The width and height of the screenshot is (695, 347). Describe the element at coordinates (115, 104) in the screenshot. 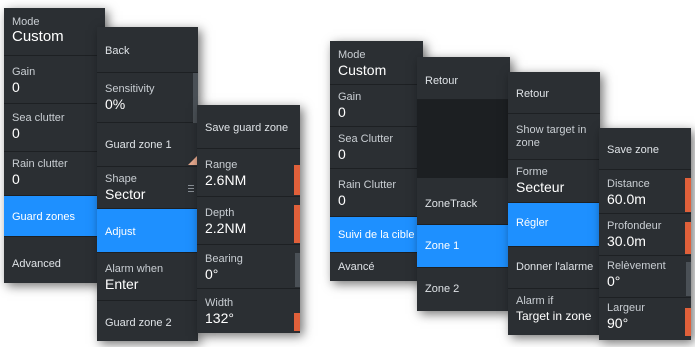

I see `sensitivity-value: 0%` at that location.